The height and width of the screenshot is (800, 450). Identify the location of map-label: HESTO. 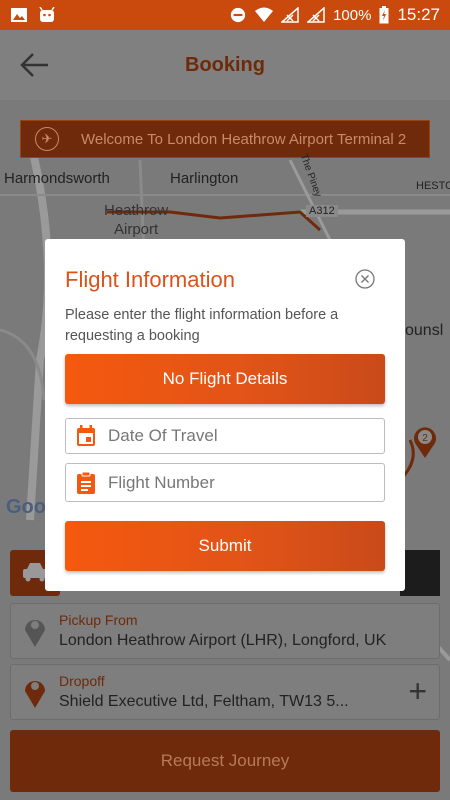
(433, 186).